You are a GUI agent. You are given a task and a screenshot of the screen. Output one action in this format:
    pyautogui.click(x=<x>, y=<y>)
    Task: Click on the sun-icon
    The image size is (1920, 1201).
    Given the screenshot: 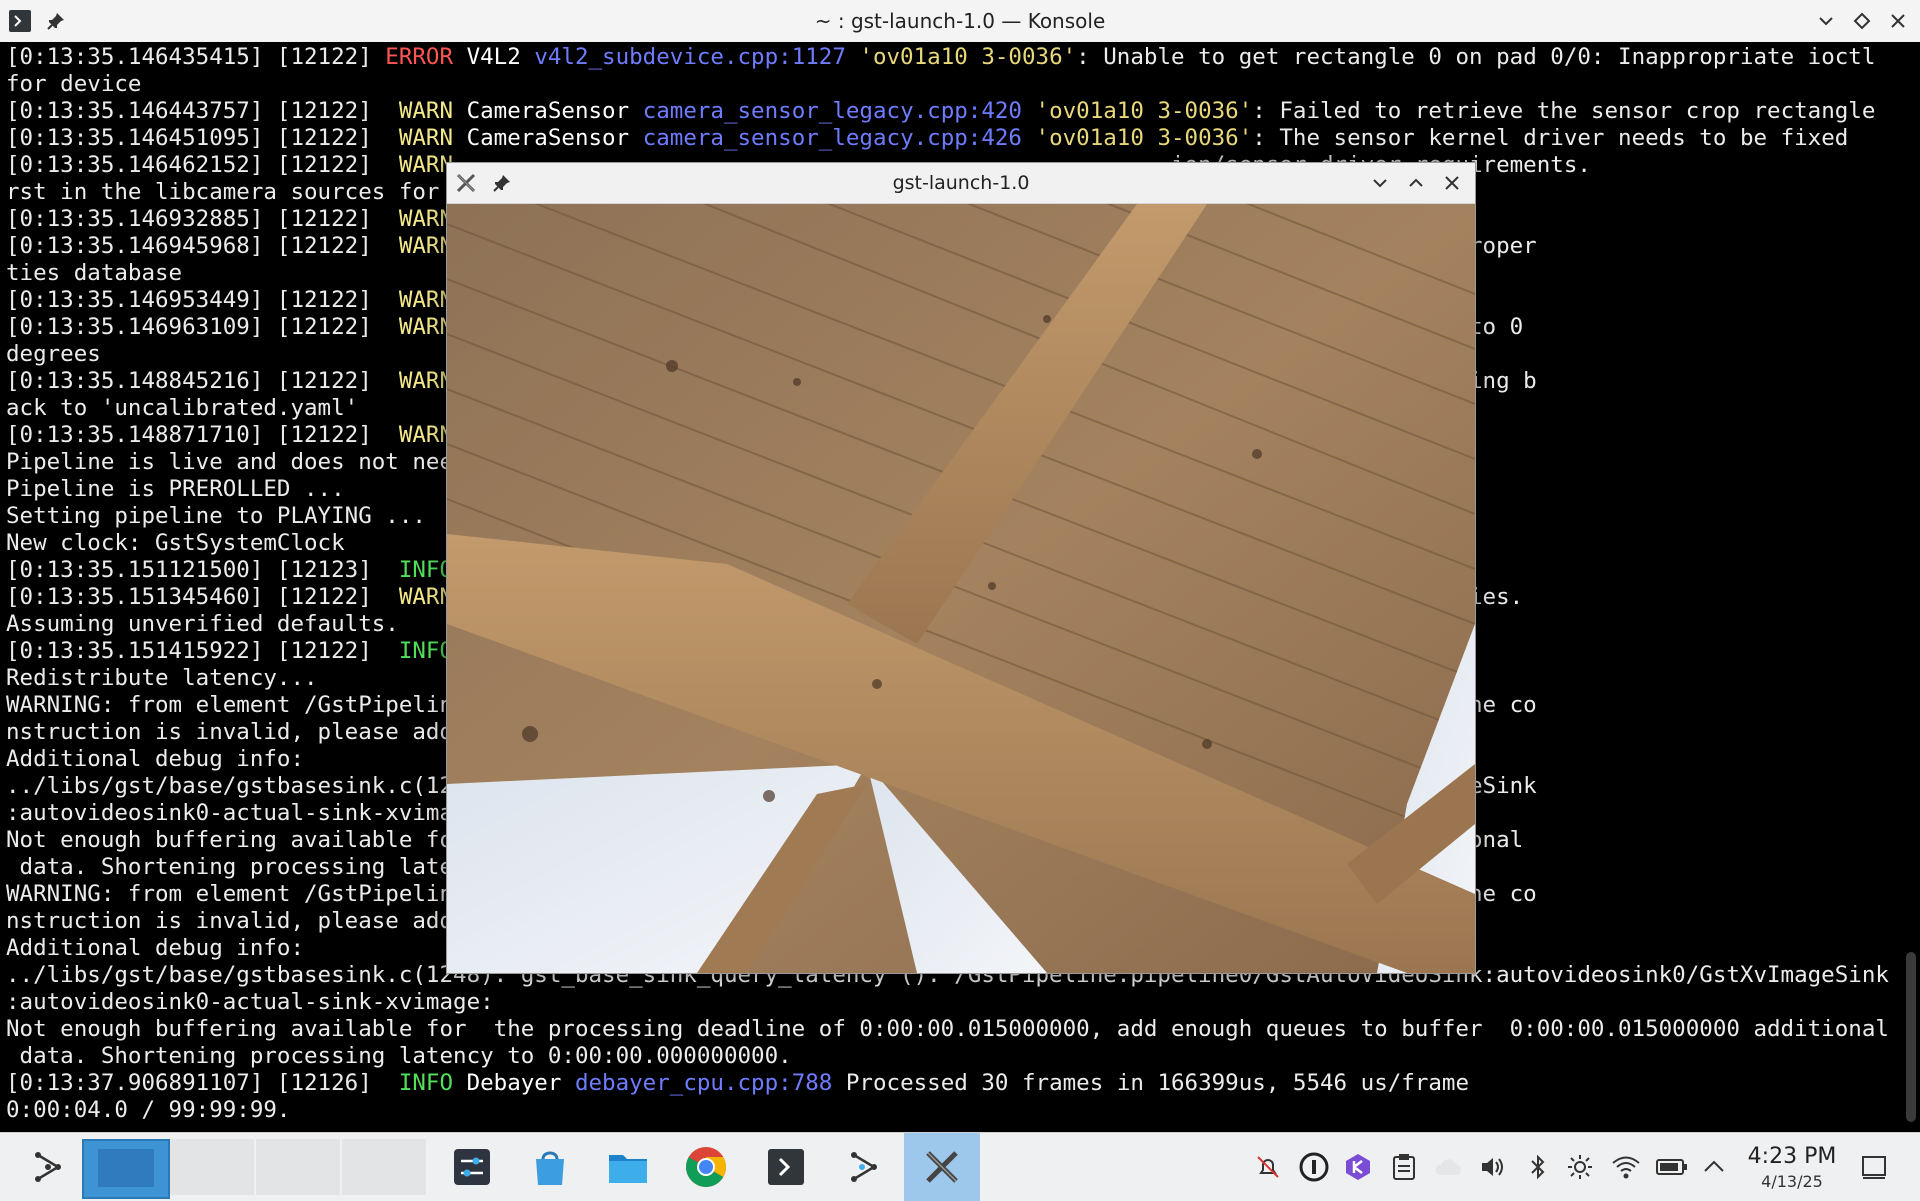 What is the action you would take?
    pyautogui.click(x=1580, y=1167)
    